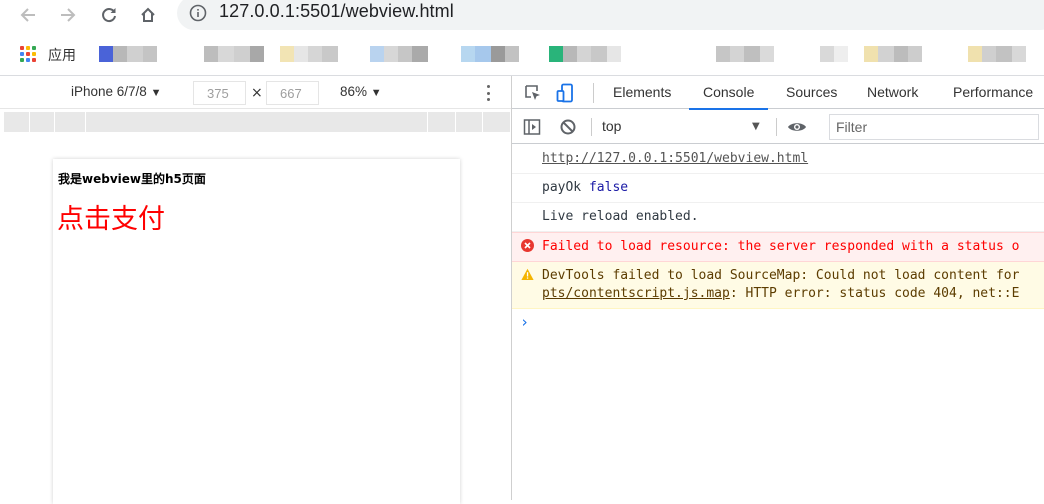 Image resolution: width=1044 pixels, height=504 pixels. I want to click on apps-grid-icon, so click(28, 54).